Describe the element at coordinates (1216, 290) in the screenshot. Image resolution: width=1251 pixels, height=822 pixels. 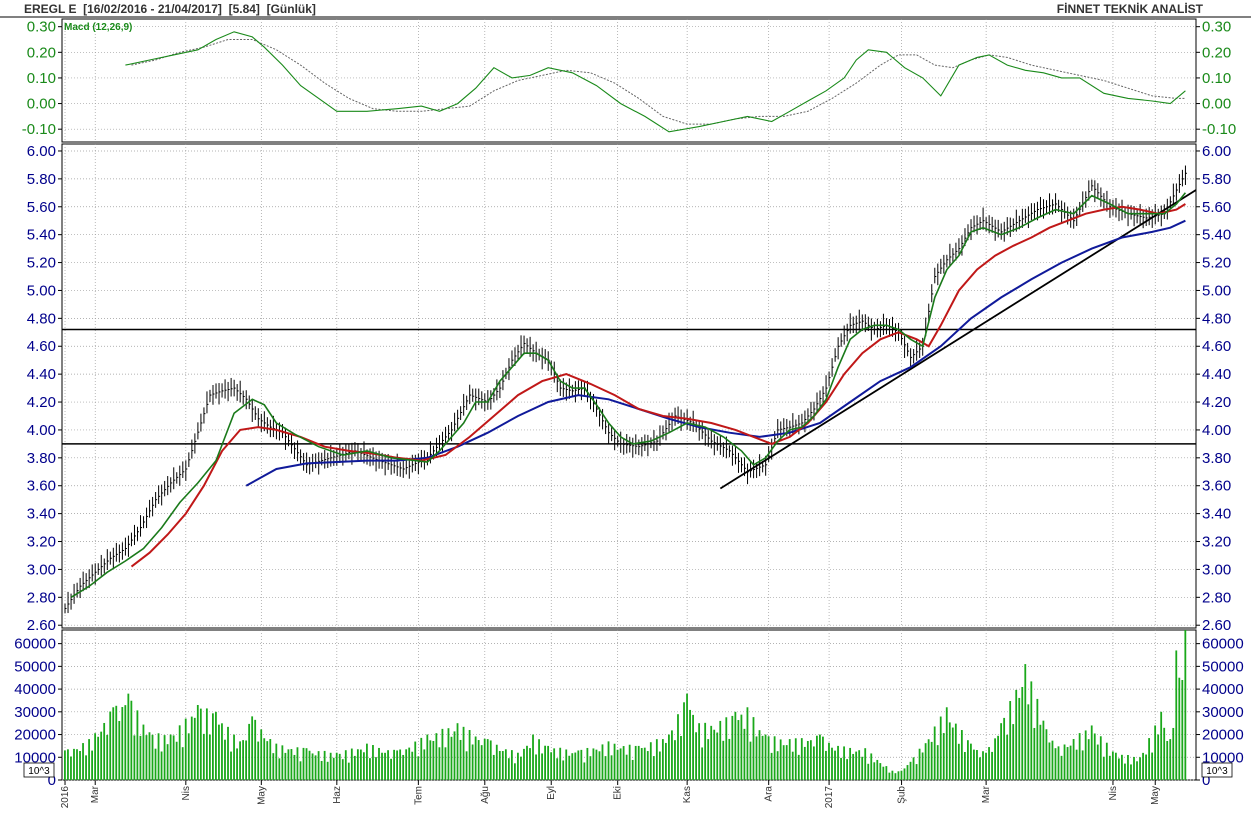
I see `price-y-tick-label-right: 5.00` at that location.